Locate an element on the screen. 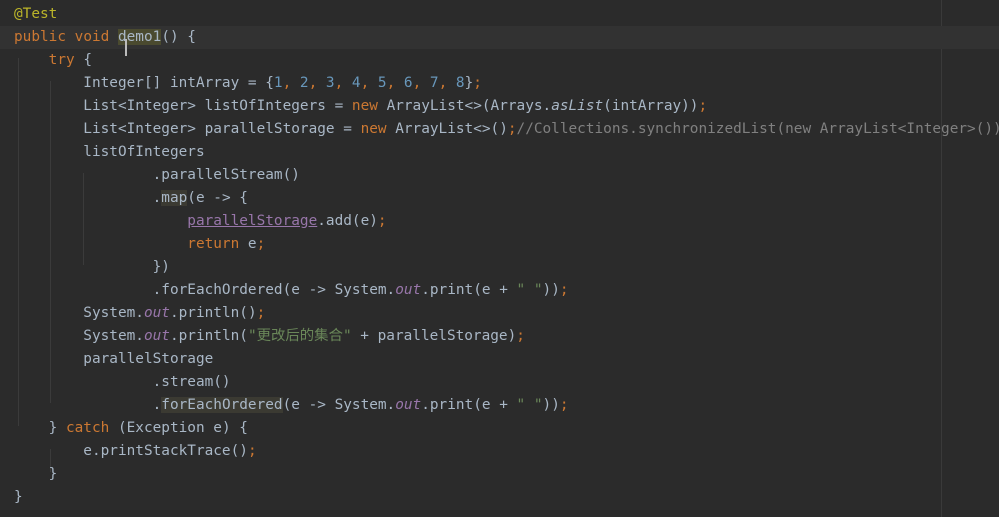 The image size is (999, 517). method-for-each-ordered: forEachOrdered is located at coordinates (222, 405).